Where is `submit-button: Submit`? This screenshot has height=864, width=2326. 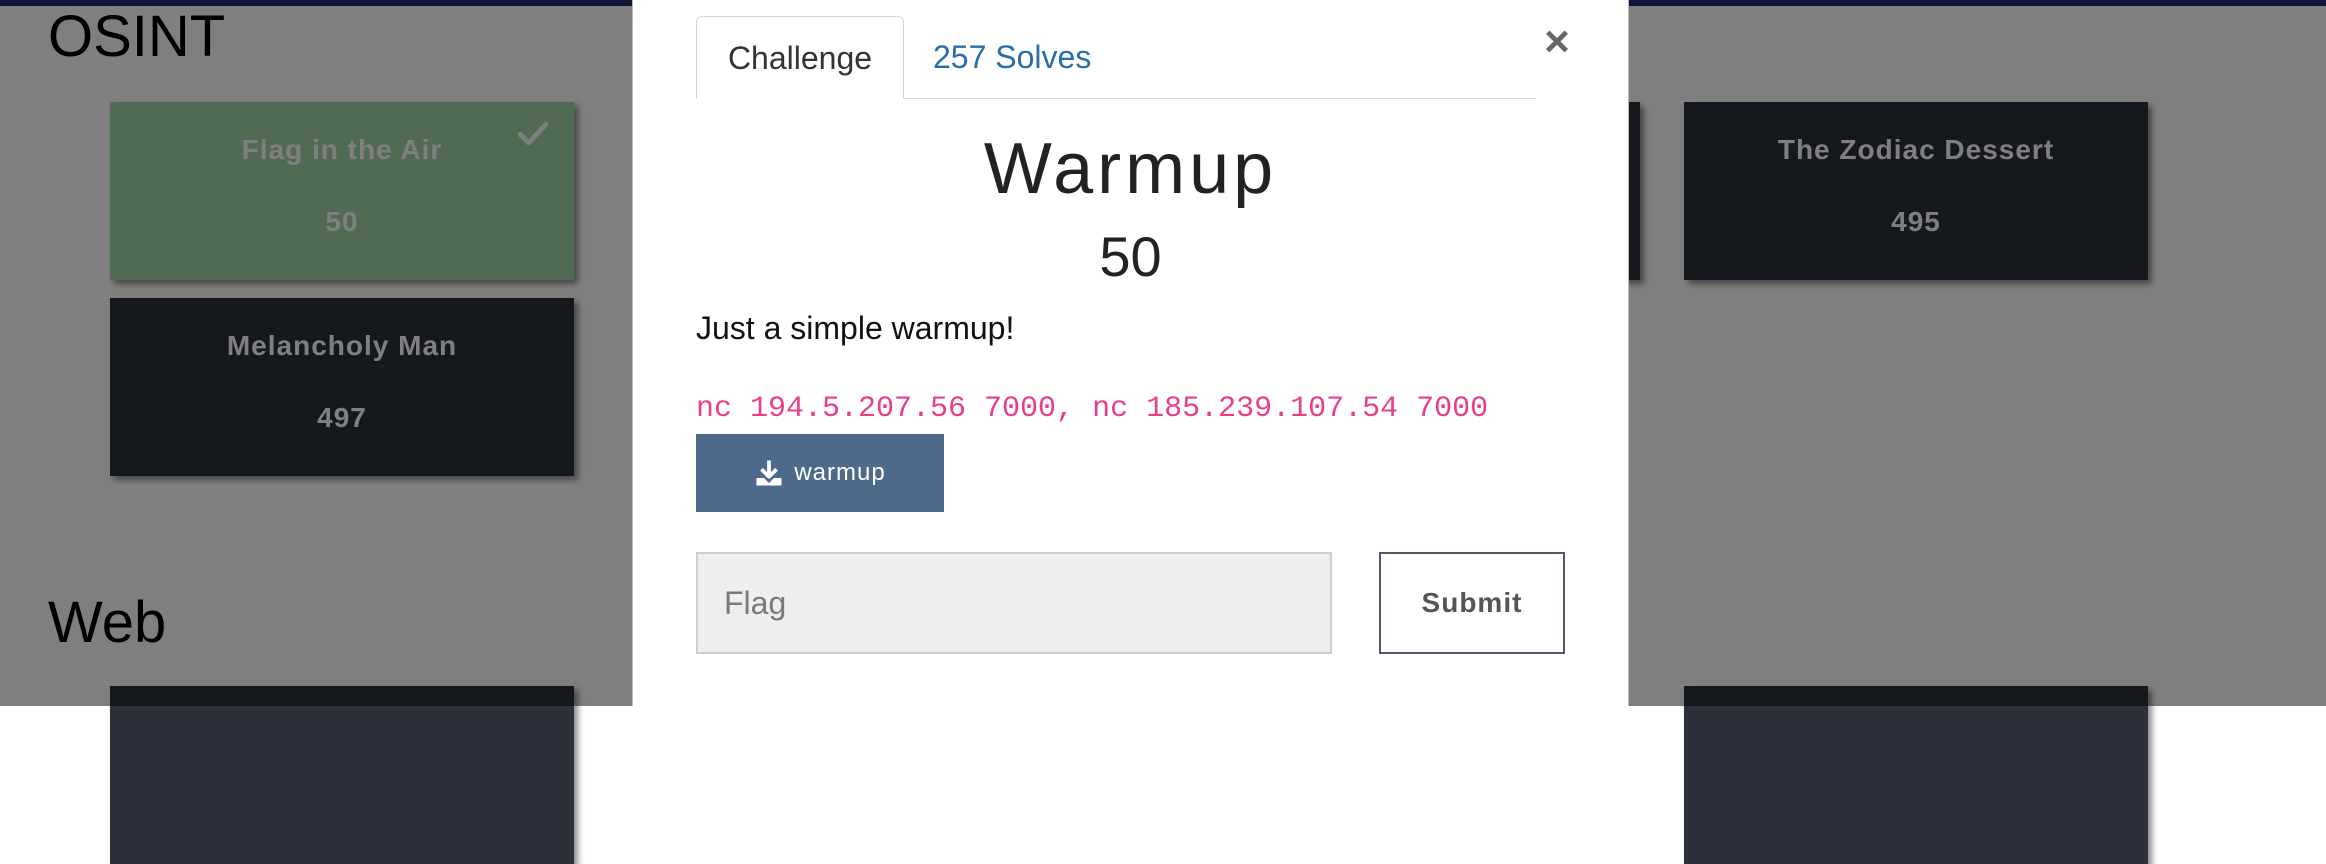
submit-button: Submit is located at coordinates (1472, 603).